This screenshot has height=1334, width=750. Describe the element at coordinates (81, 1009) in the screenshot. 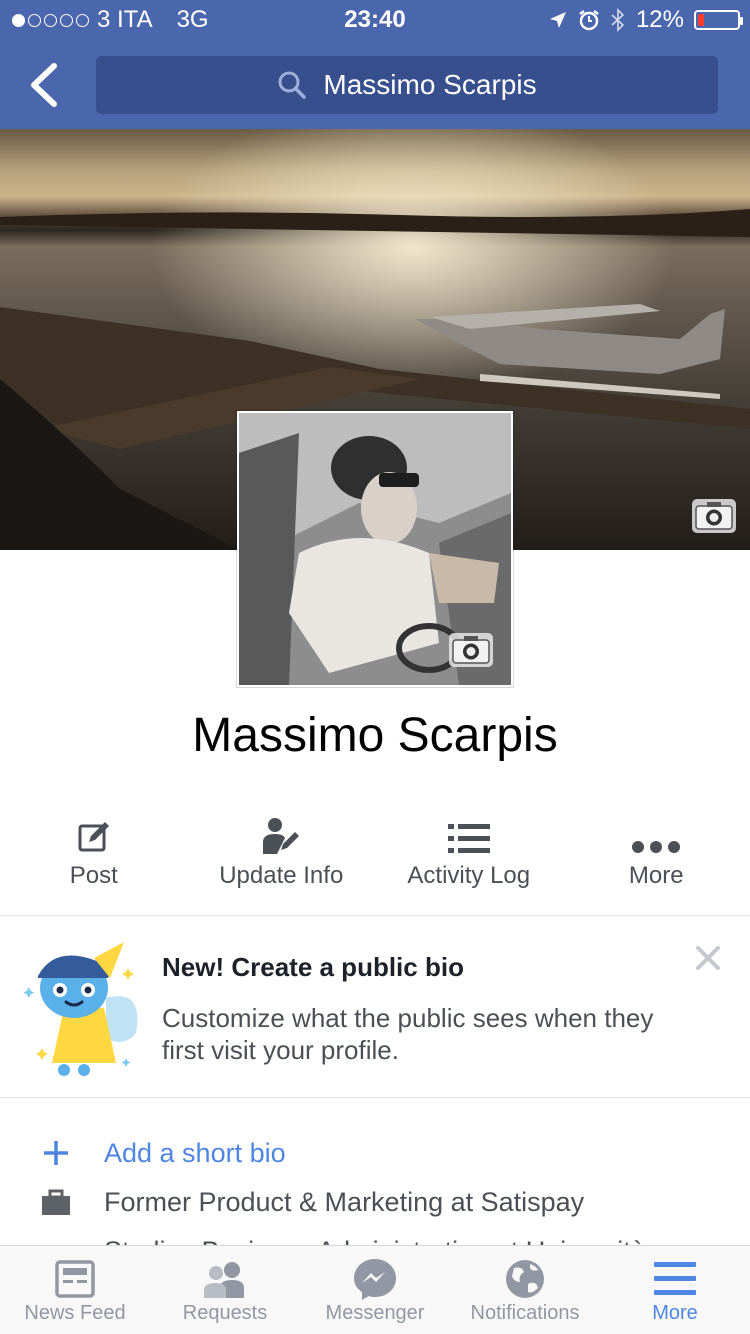

I see `fairy-illustration` at that location.